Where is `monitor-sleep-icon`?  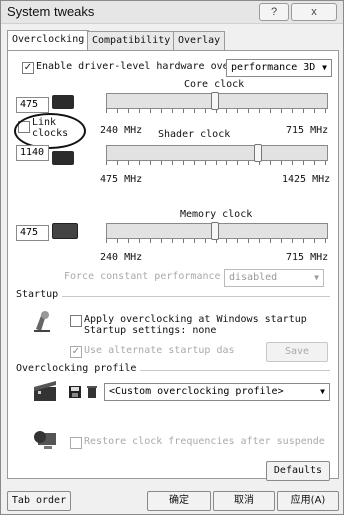 monitor-sleep-icon is located at coordinates (45, 440).